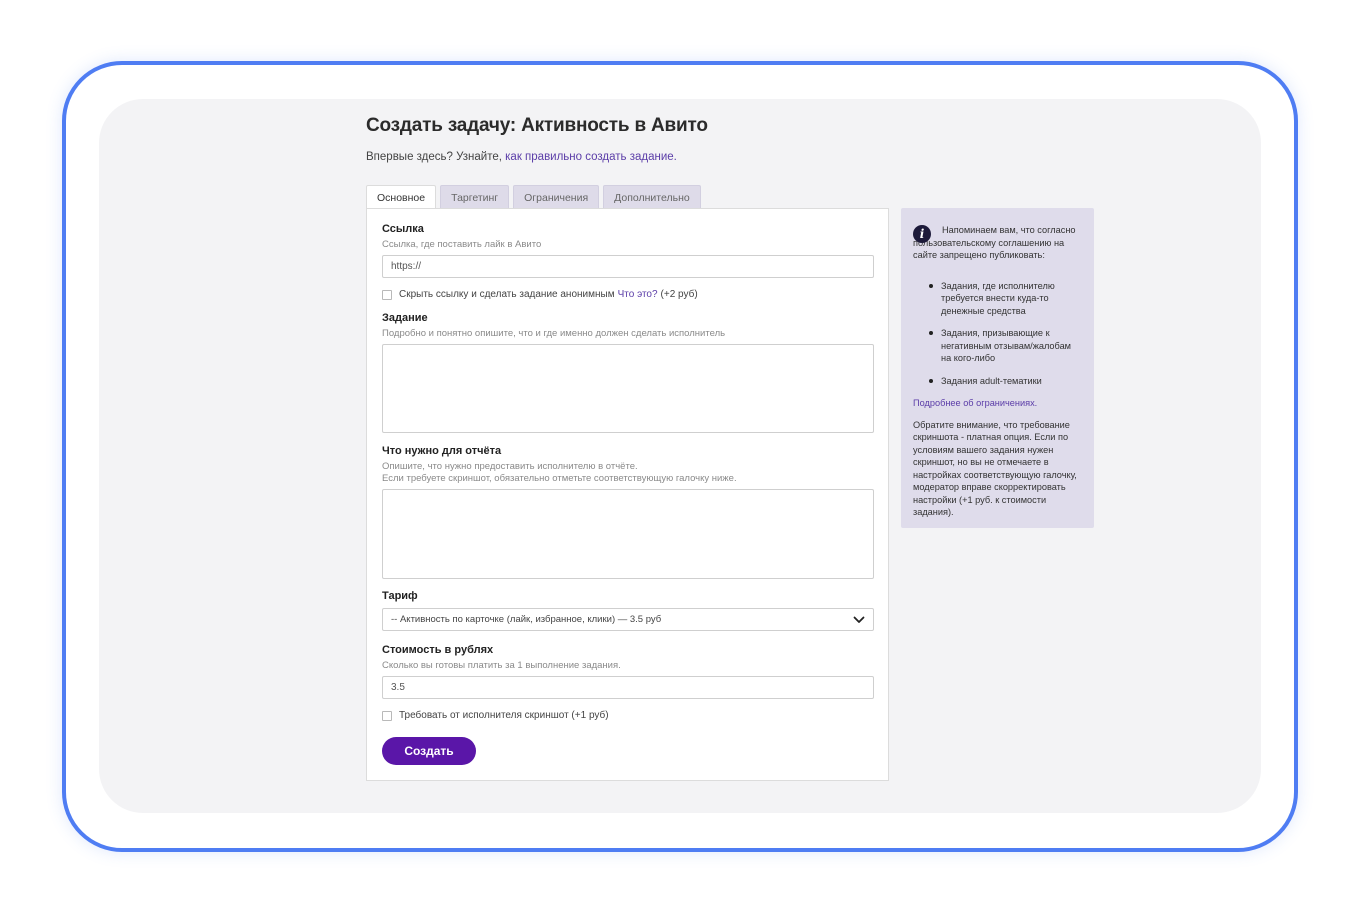 This screenshot has width=1360, height=913. Describe the element at coordinates (628, 534) in the screenshot. I see `report-textarea` at that location.